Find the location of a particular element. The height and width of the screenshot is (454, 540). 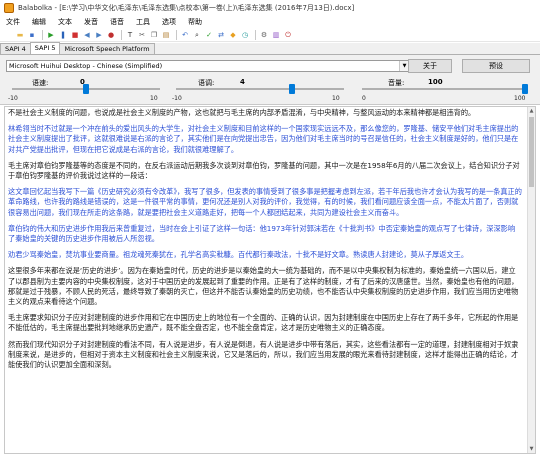

settings-icon: ⚙ is located at coordinates (264, 35).